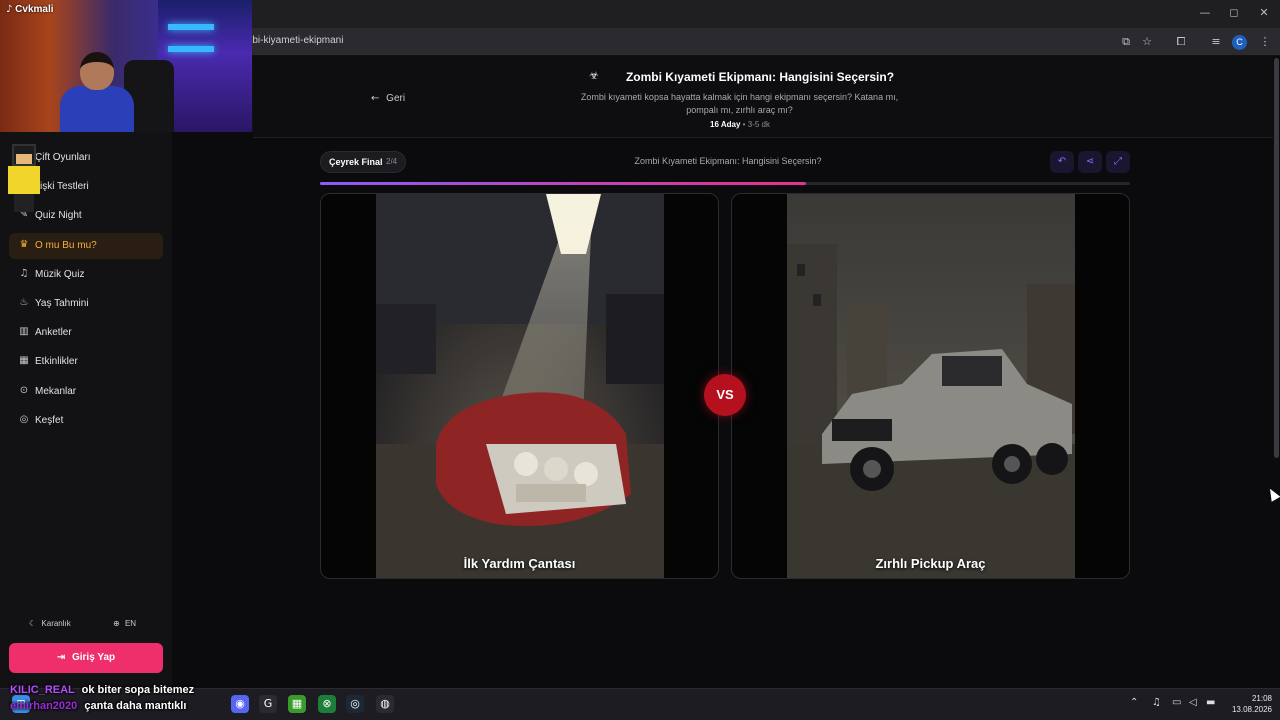 This screenshot has width=1280, height=720. What do you see at coordinates (1176, 702) in the screenshot?
I see `network-icon: ▭` at bounding box center [1176, 702].